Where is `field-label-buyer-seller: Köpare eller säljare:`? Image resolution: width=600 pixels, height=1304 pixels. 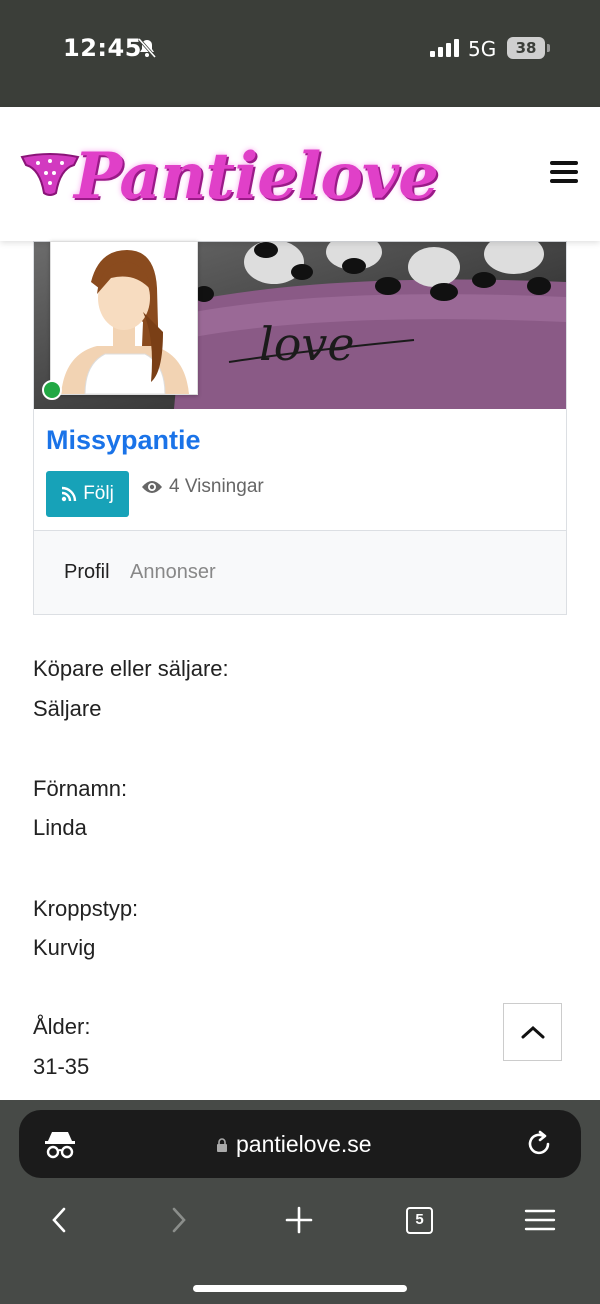 field-label-buyer-seller: Köpare eller säljare: is located at coordinates (131, 668).